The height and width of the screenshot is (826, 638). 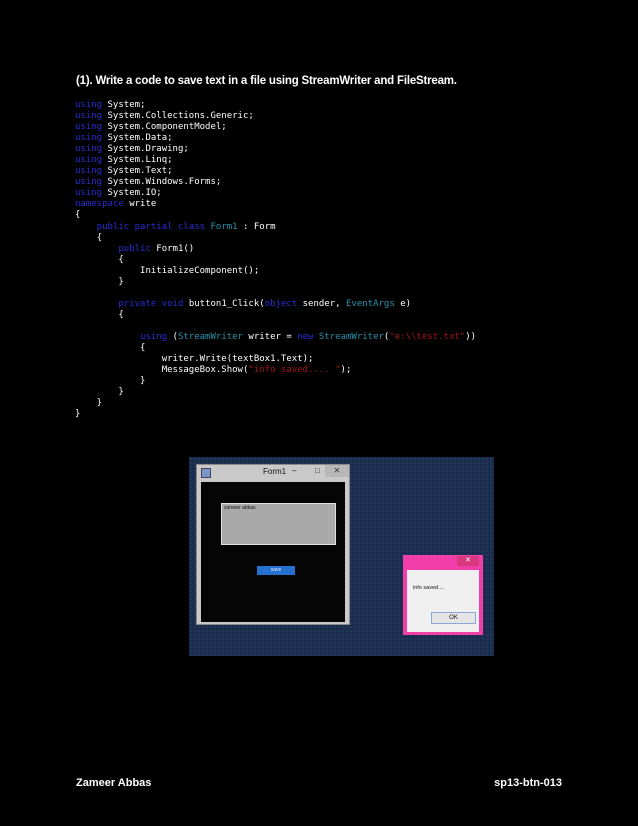 What do you see at coordinates (406, 303) in the screenshot?
I see `param-e: e)` at bounding box center [406, 303].